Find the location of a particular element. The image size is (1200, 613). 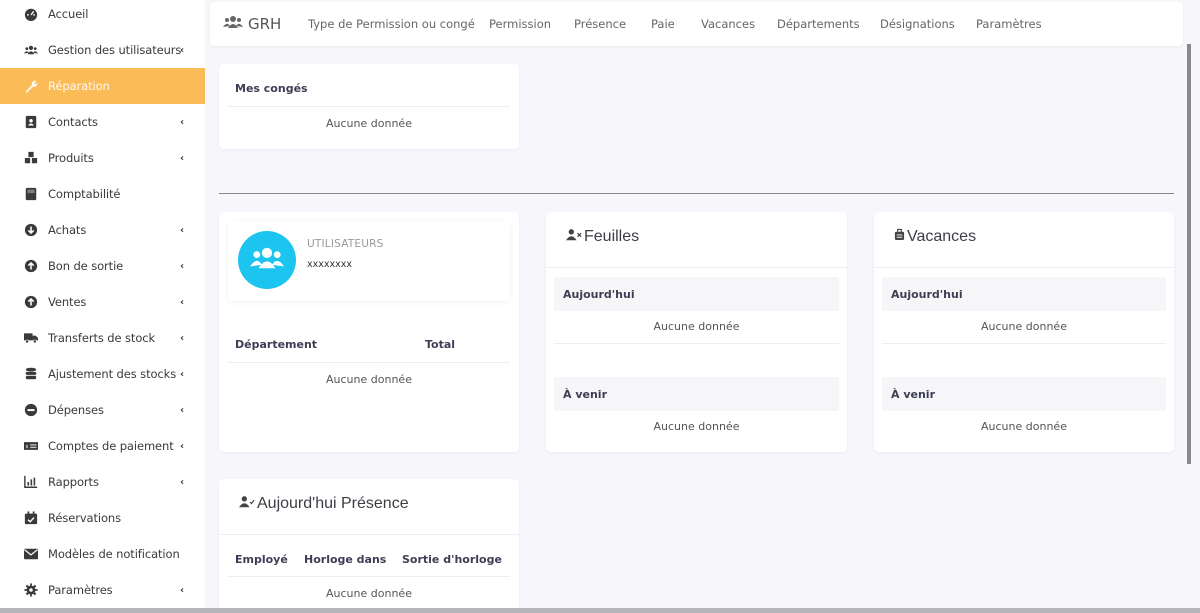

sidebar-item-comptabilite: Comptabilité is located at coordinates (102, 194).